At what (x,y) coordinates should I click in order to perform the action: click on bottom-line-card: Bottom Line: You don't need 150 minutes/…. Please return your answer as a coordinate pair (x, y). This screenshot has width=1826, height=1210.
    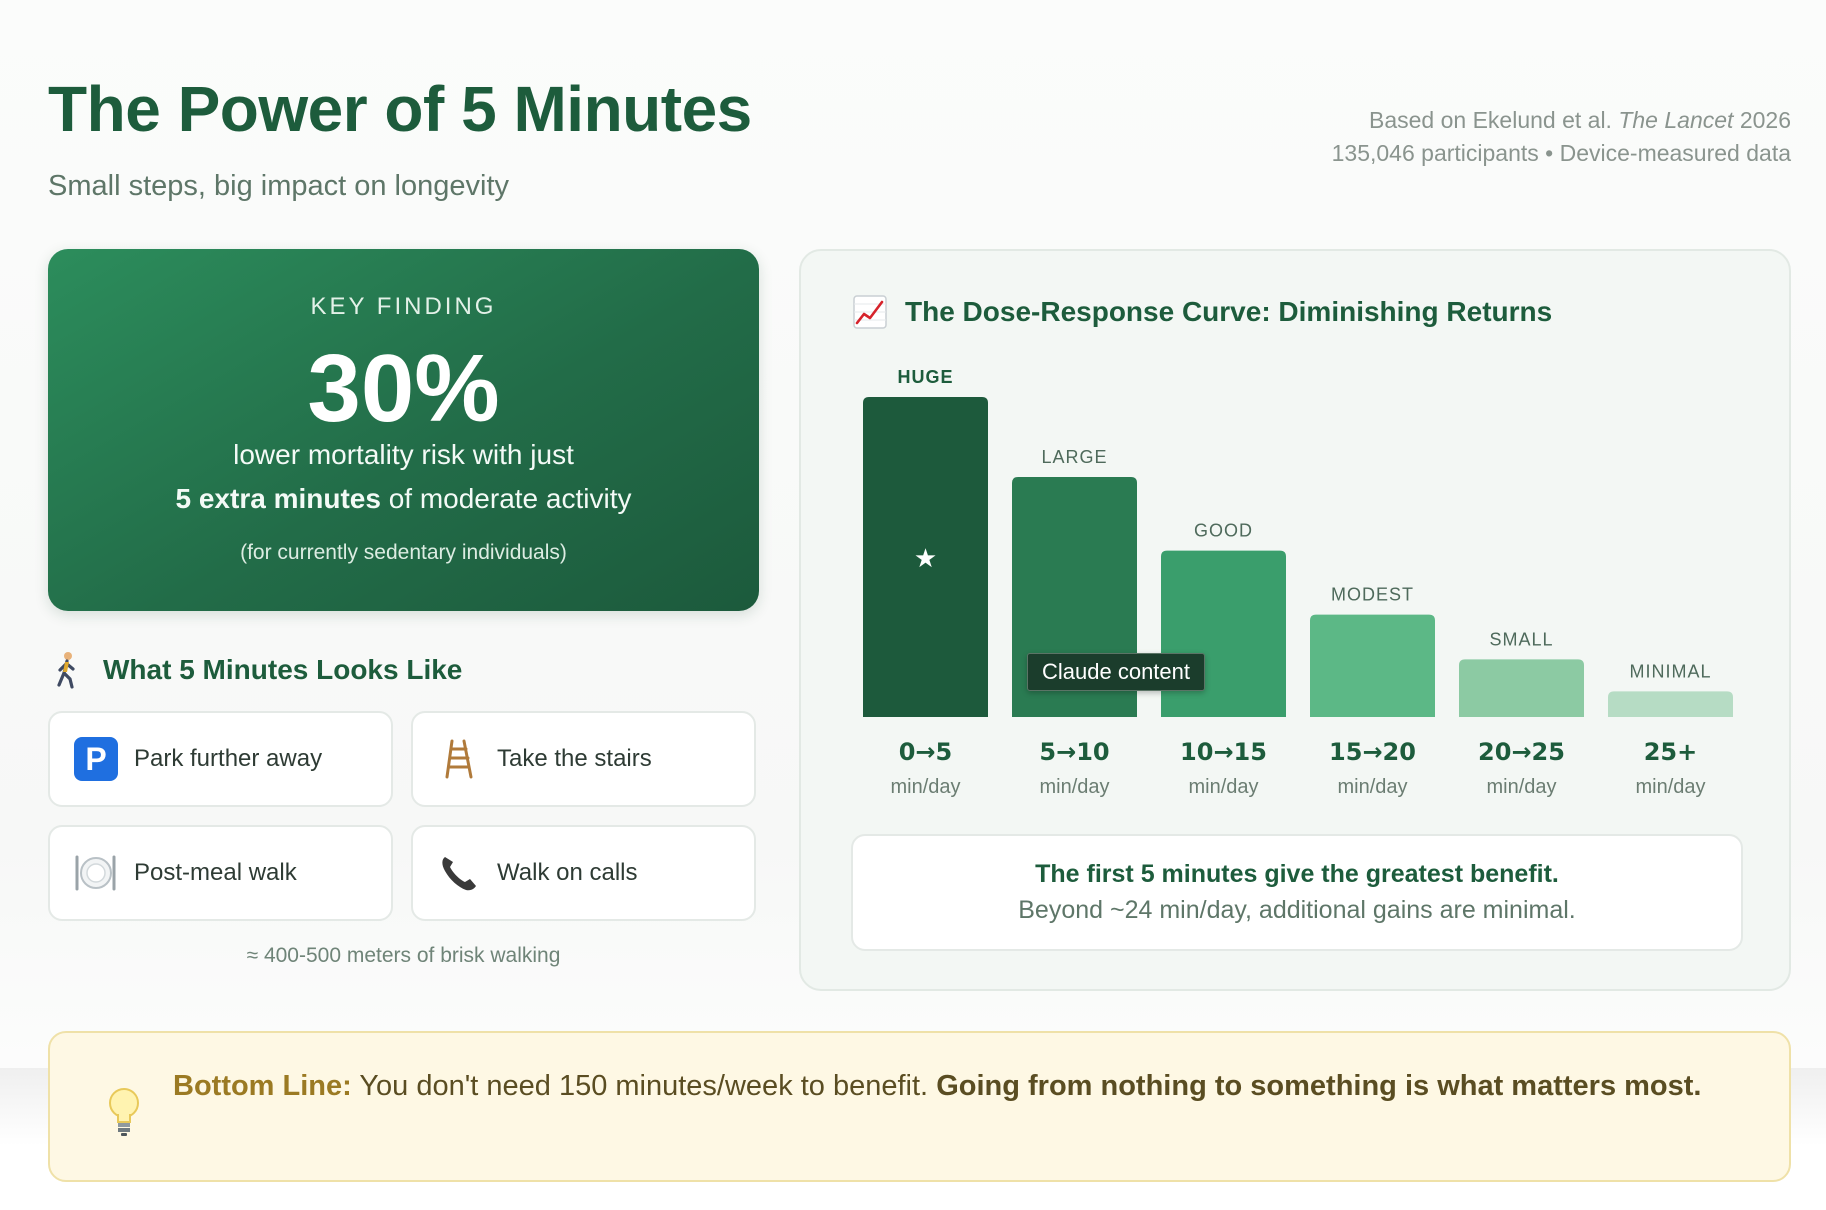
    Looking at the image, I should click on (919, 1106).